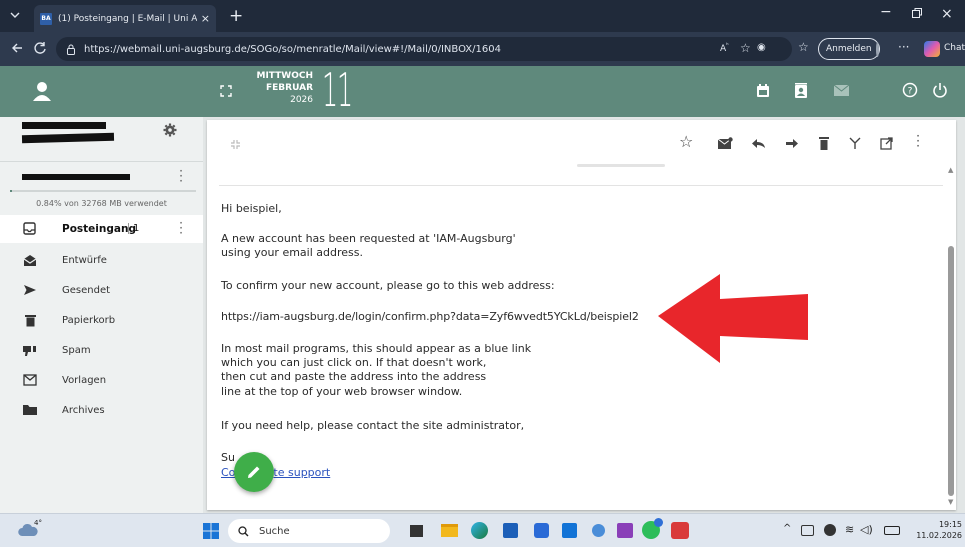 This screenshot has width=965, height=547. I want to click on reply-icon, so click(758, 143).